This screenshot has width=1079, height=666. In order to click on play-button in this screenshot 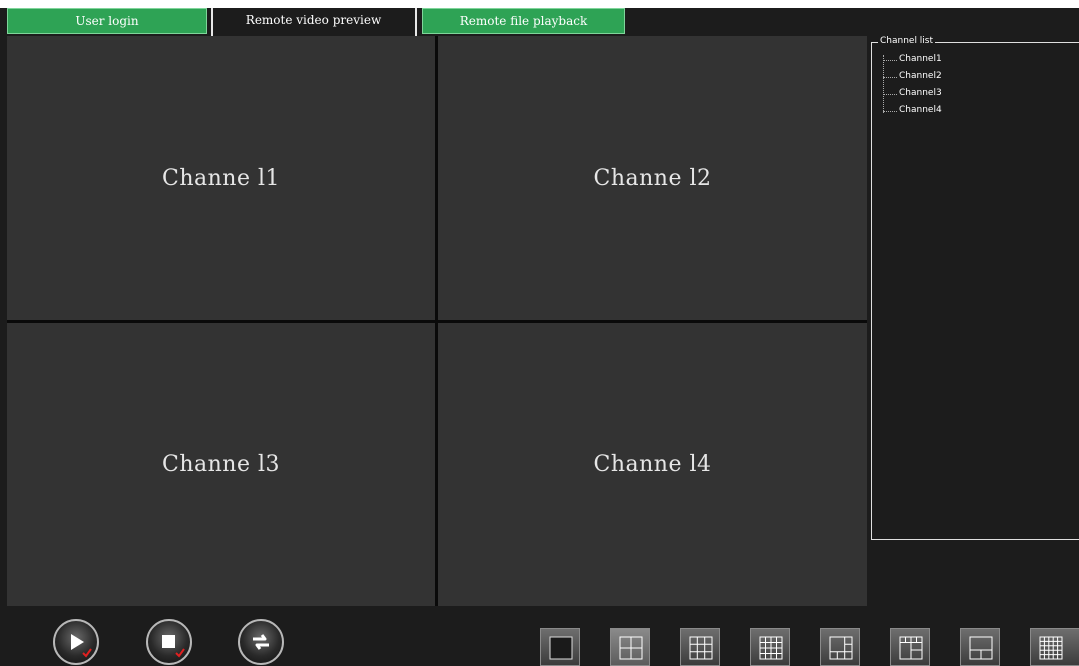, I will do `click(76, 642)`.